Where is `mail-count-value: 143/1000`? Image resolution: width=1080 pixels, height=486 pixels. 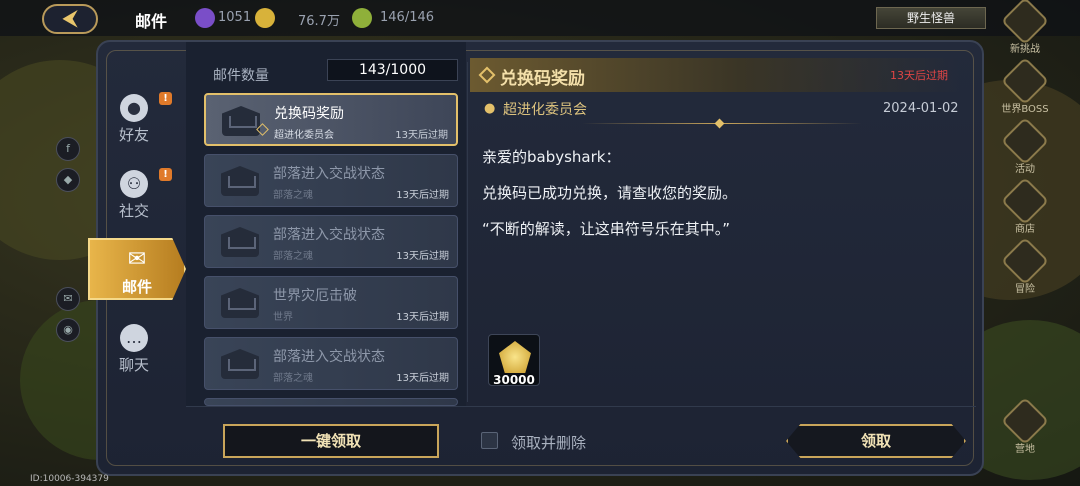
mail-count-value: 143/1000 is located at coordinates (392, 70).